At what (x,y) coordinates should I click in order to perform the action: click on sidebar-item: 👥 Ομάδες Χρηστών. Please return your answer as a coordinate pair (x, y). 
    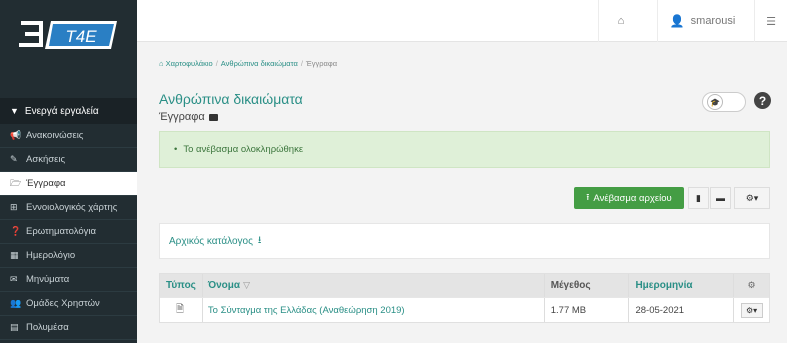
    Looking at the image, I should click on (68, 304).